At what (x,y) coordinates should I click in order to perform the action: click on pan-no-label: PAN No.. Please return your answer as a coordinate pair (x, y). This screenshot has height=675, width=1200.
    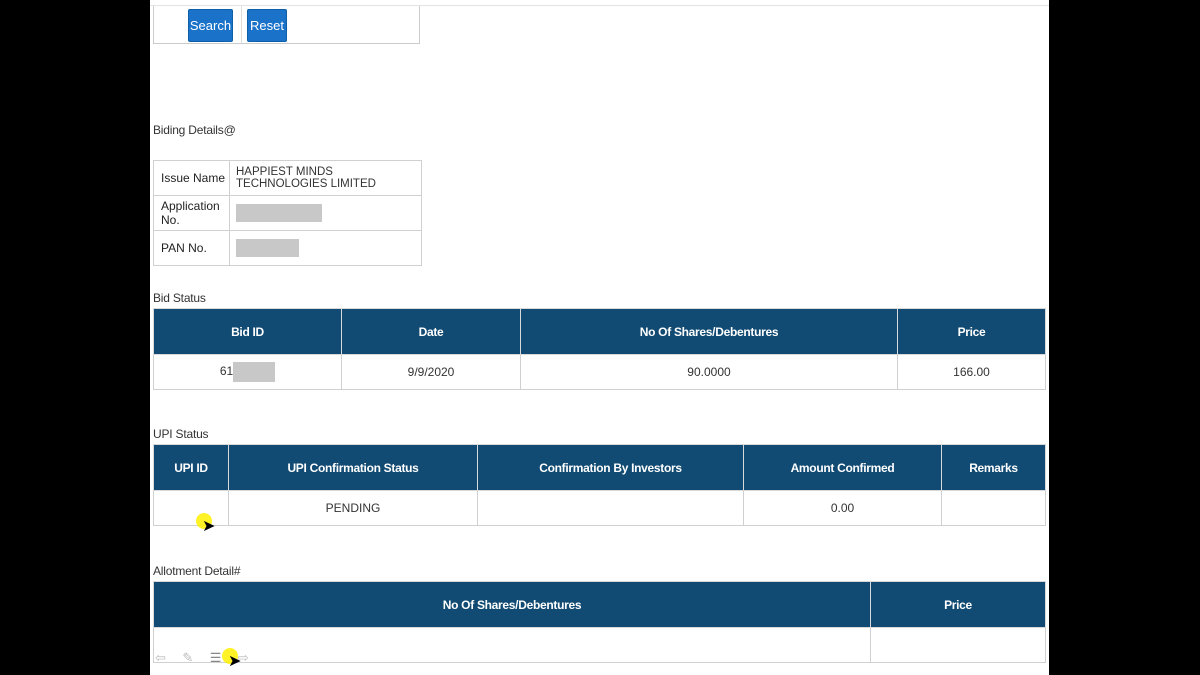
    Looking at the image, I should click on (191, 248).